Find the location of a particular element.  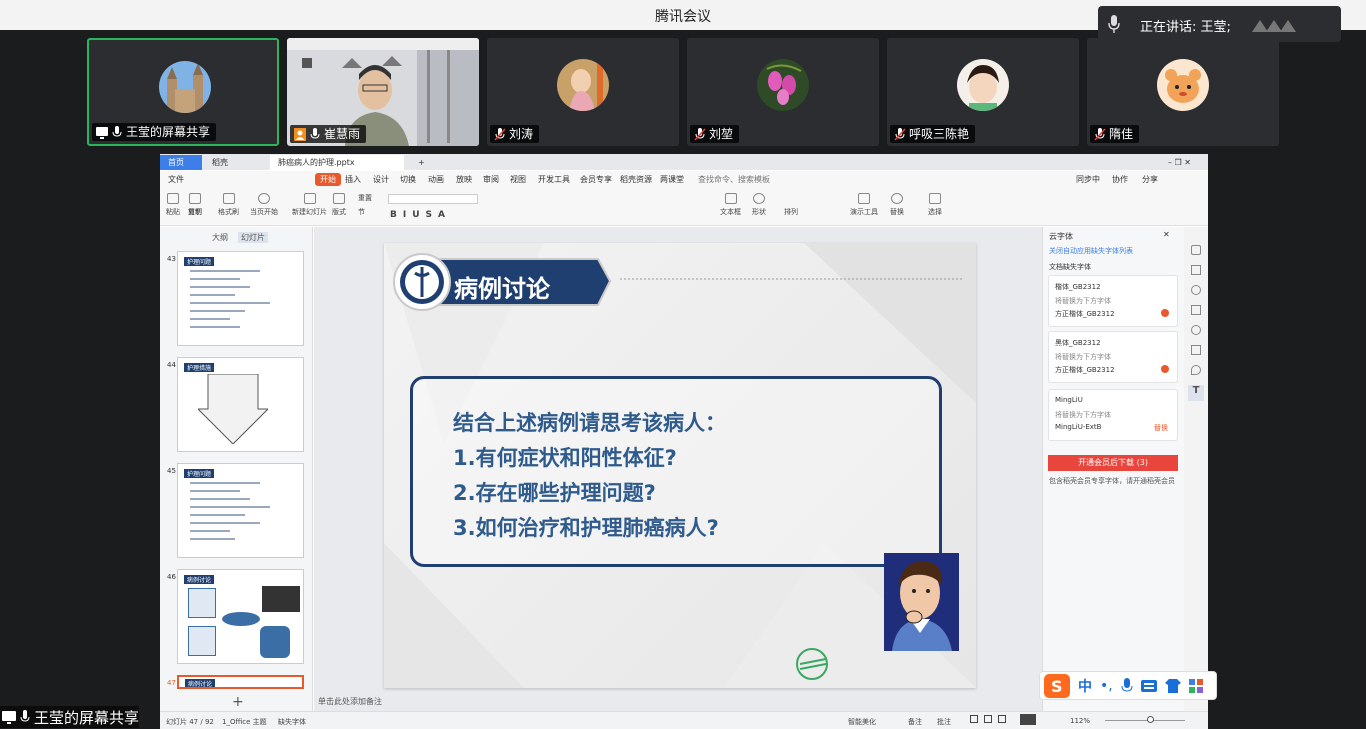

participant-tile-2: 崔慧雨 is located at coordinates (383, 92).